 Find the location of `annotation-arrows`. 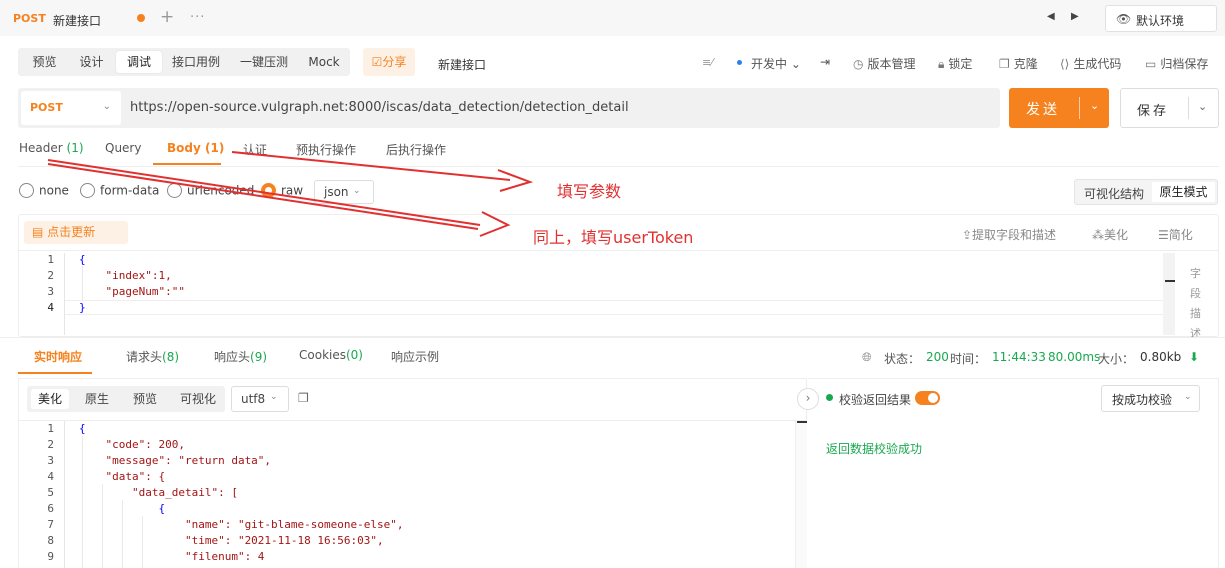

annotation-arrows is located at coordinates (290, 194).